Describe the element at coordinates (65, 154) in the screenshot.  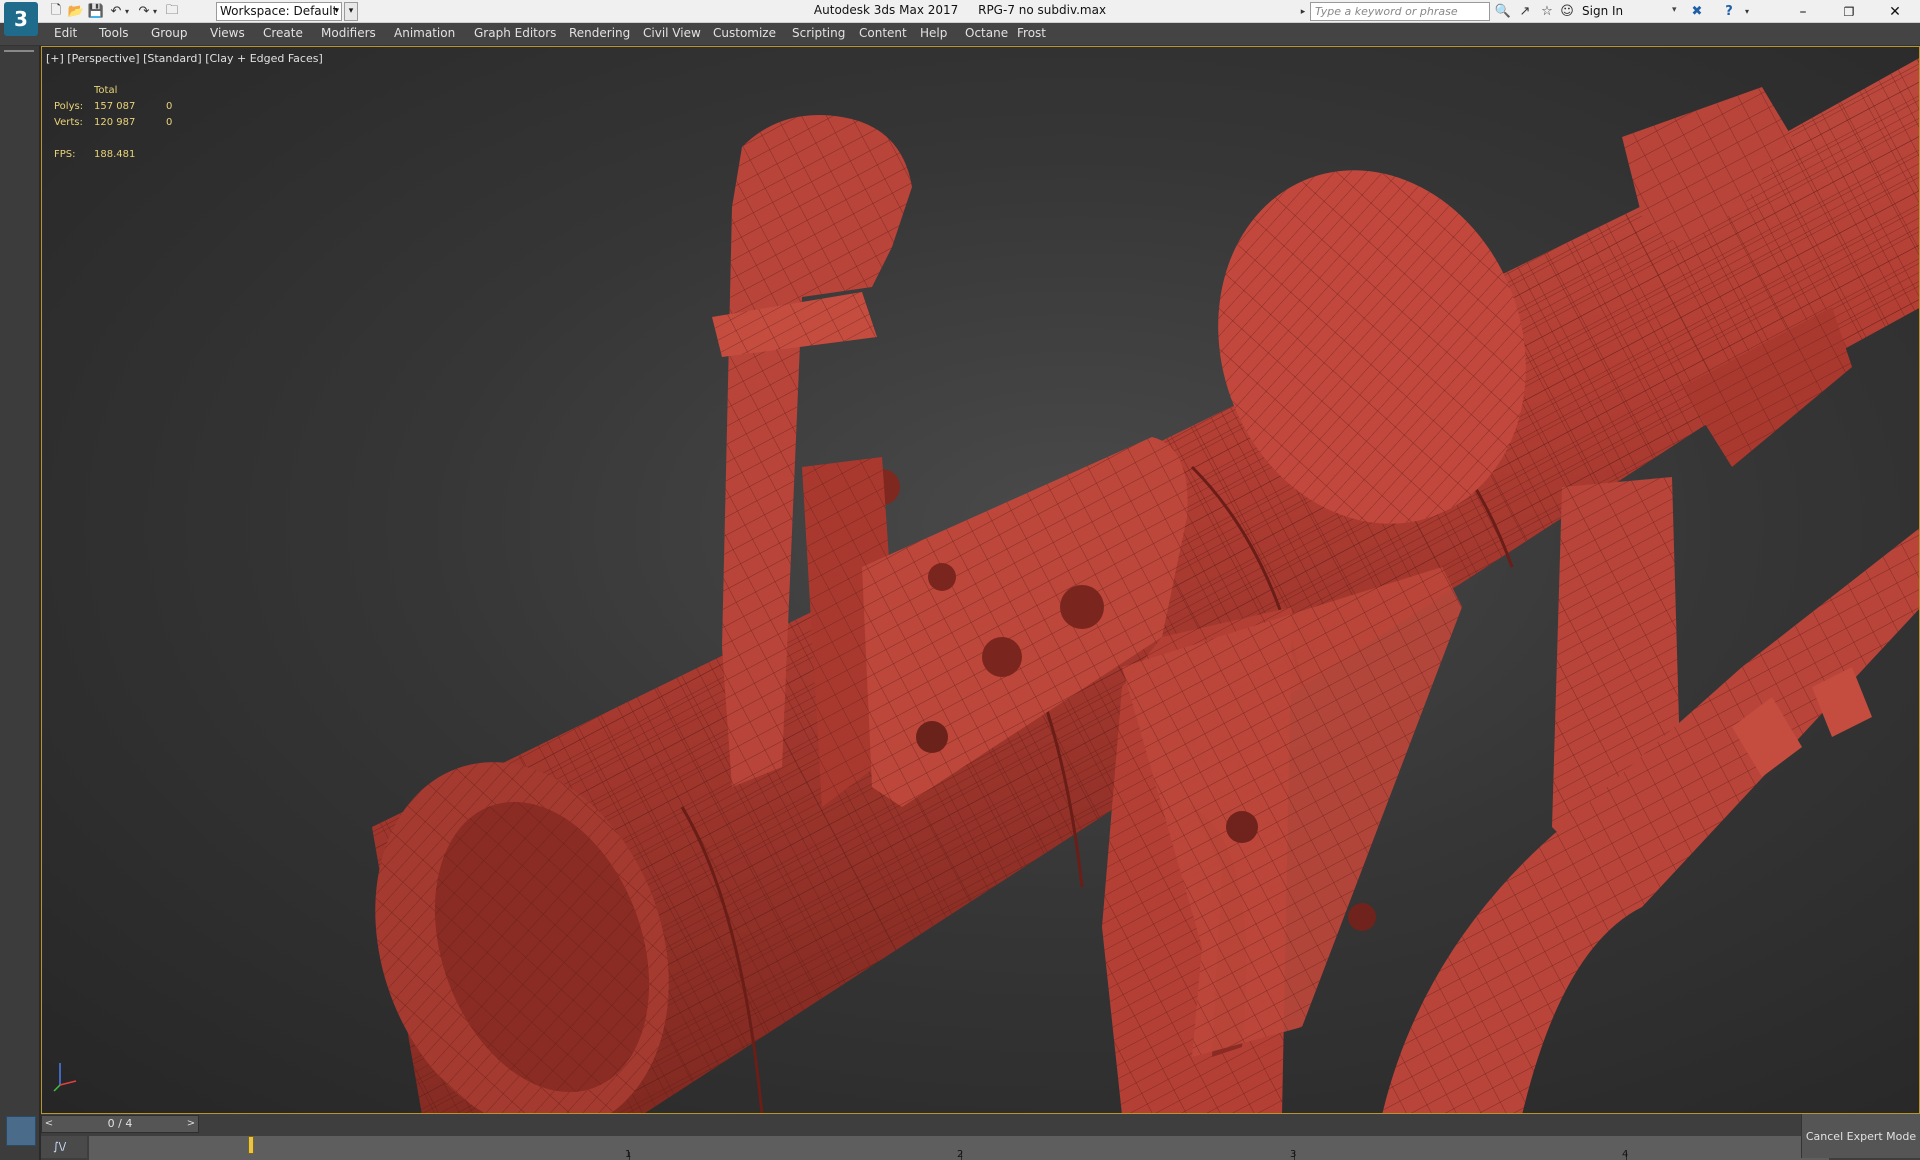
I see `fps-label: FPS:` at that location.